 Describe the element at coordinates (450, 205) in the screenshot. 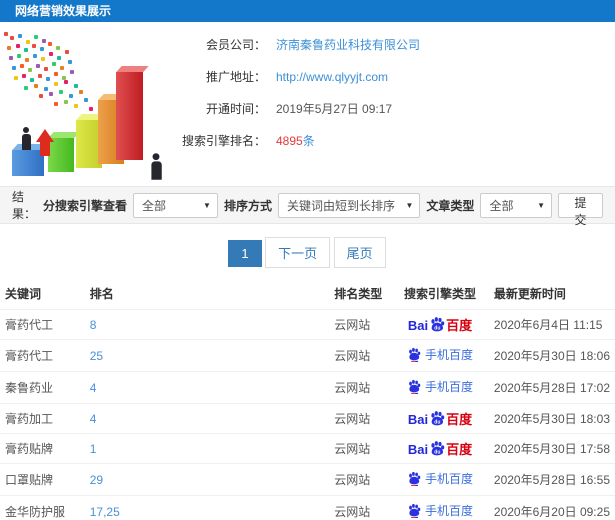

I see `article-filter-label: 文章类型` at that location.